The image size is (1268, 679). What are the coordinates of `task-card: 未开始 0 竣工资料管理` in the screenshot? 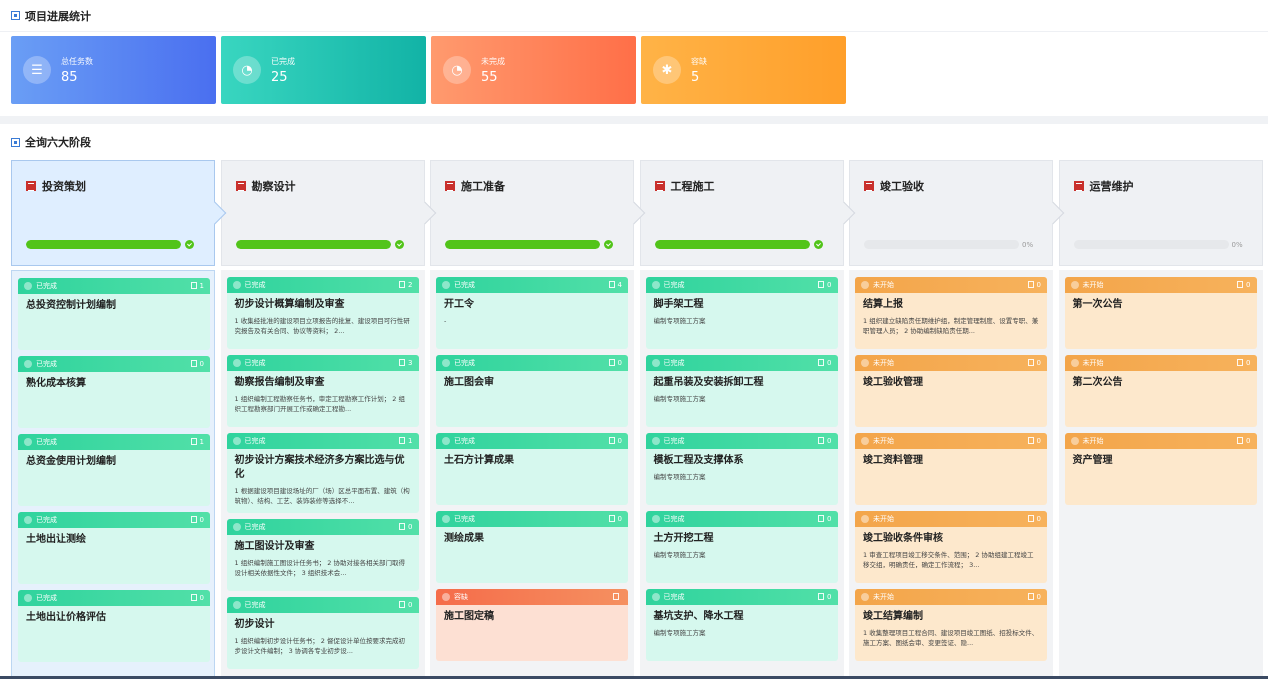 It's located at (951, 469).